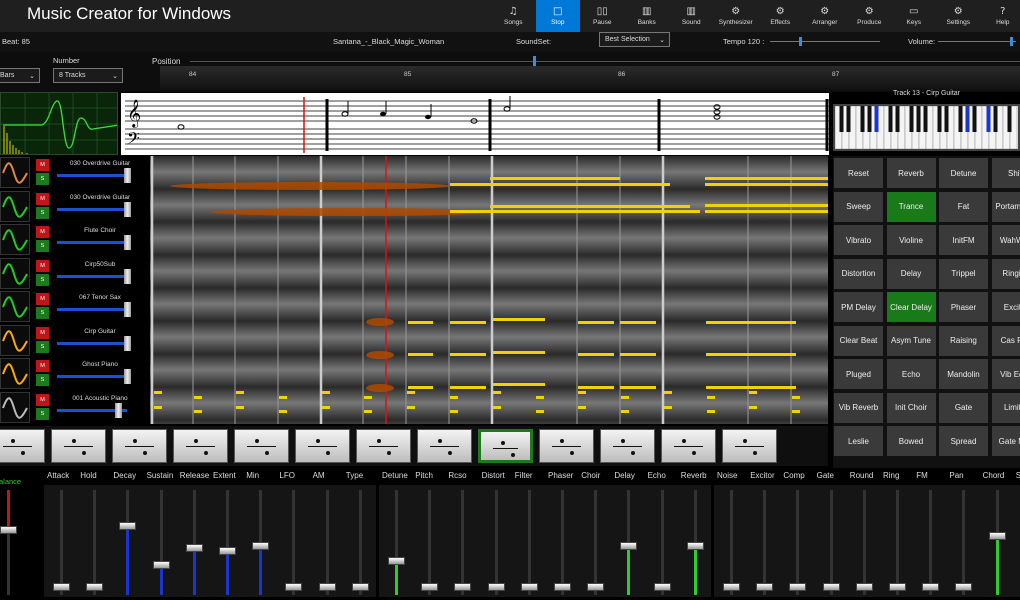 The image size is (1020, 600). Describe the element at coordinates (963, 441) in the screenshot. I see `effect-button-spread: Spread` at that location.